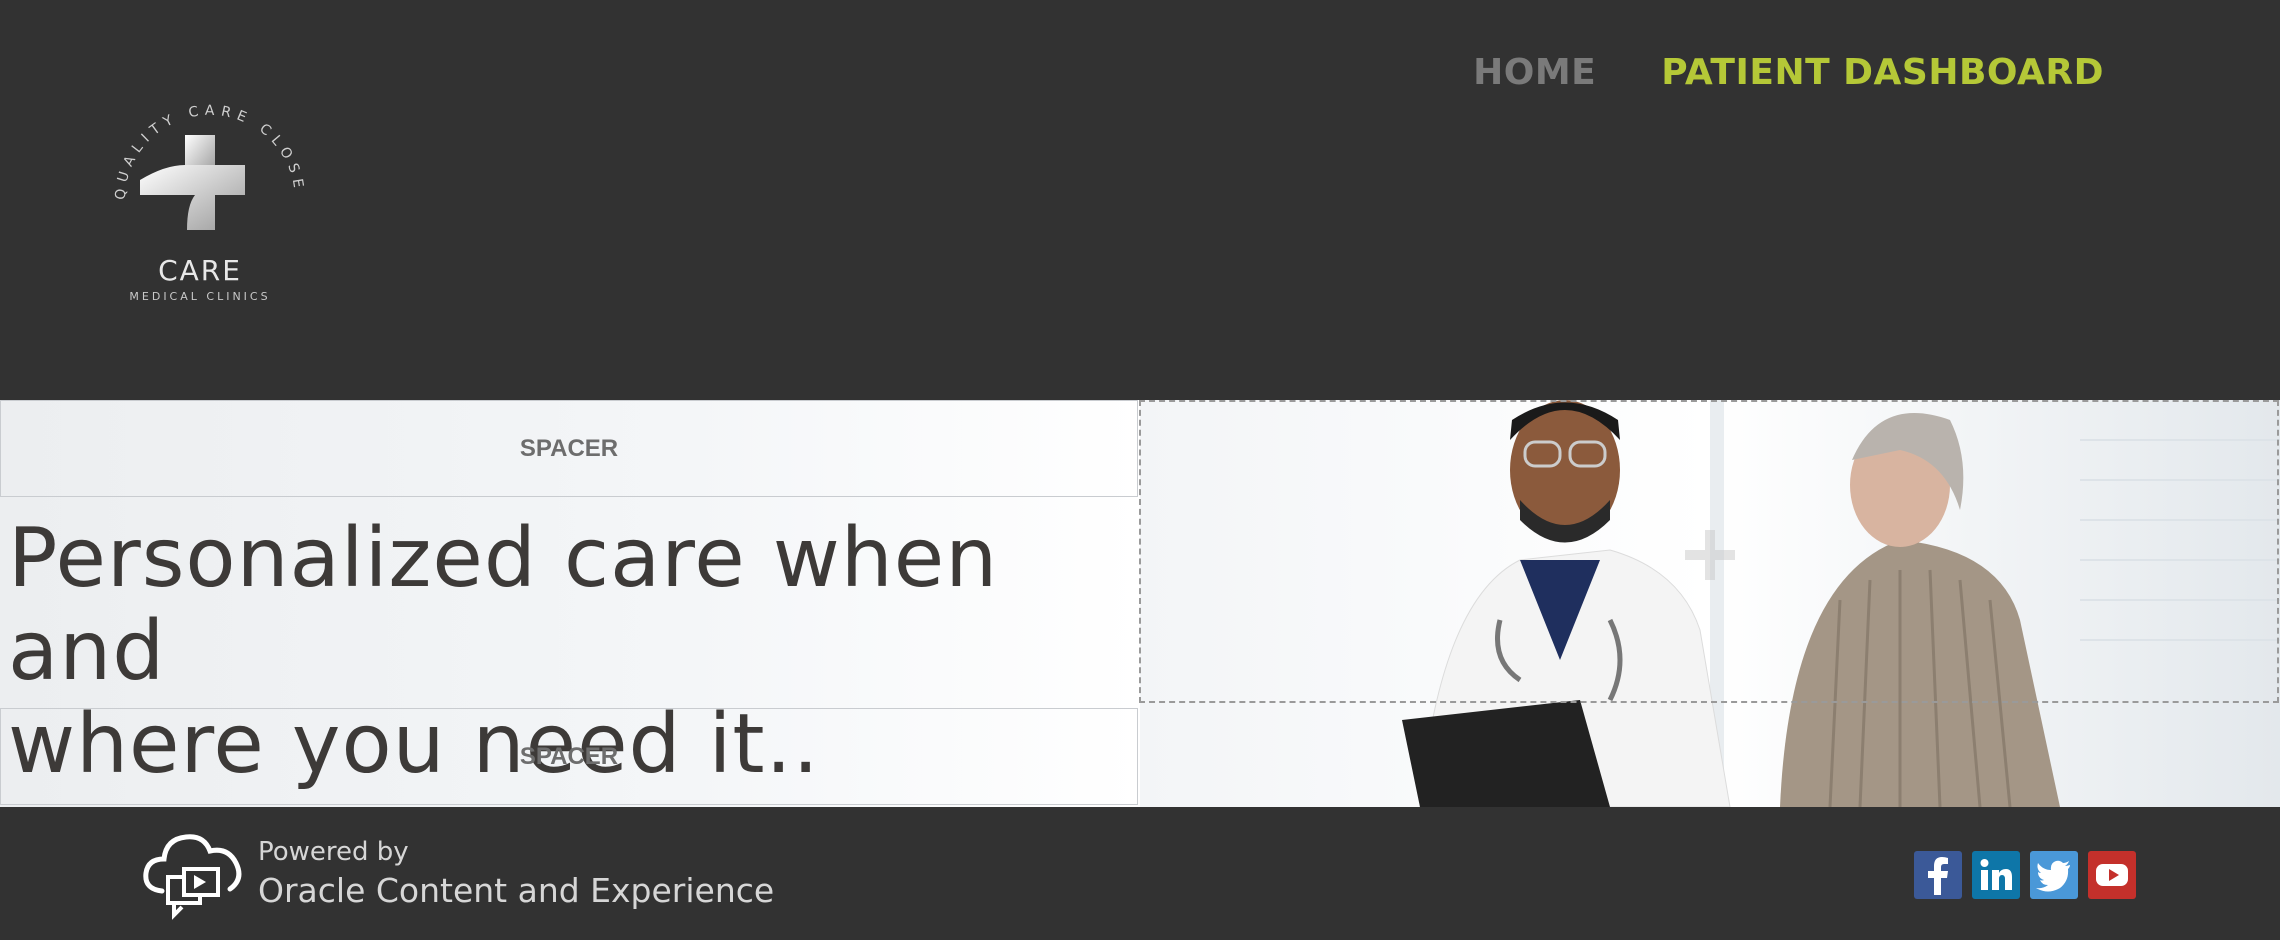  What do you see at coordinates (516, 890) in the screenshot?
I see `powered-by-brand: Oracle Content and Experience` at bounding box center [516, 890].